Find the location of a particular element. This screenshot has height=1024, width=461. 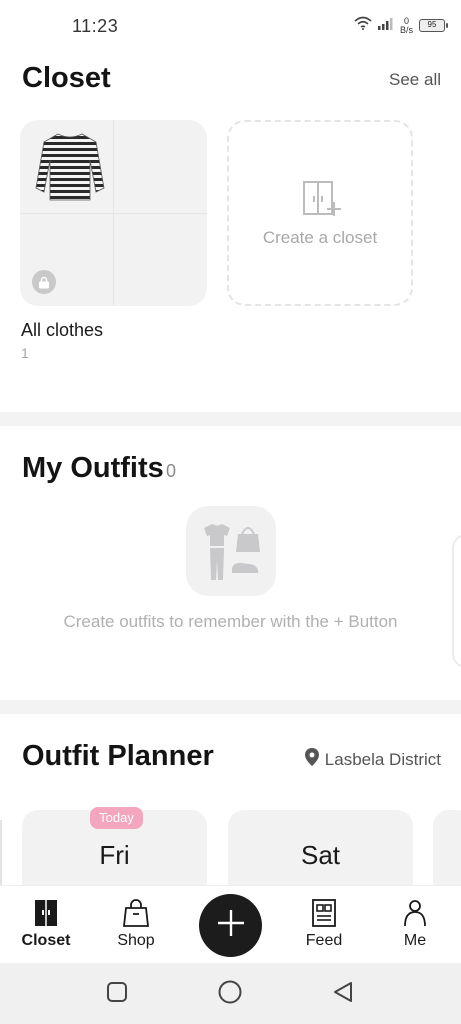

home-button is located at coordinates (230, 994).